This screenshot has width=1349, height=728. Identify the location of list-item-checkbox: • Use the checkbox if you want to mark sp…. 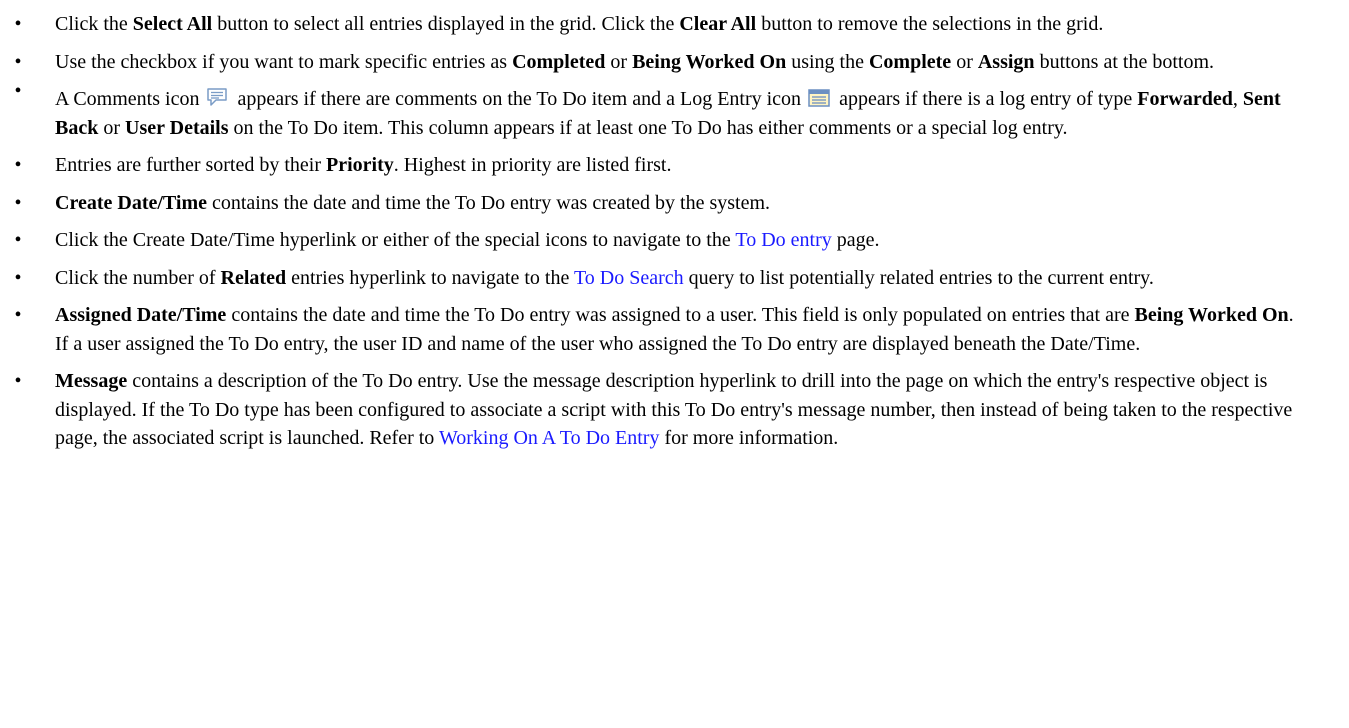
(660, 62).